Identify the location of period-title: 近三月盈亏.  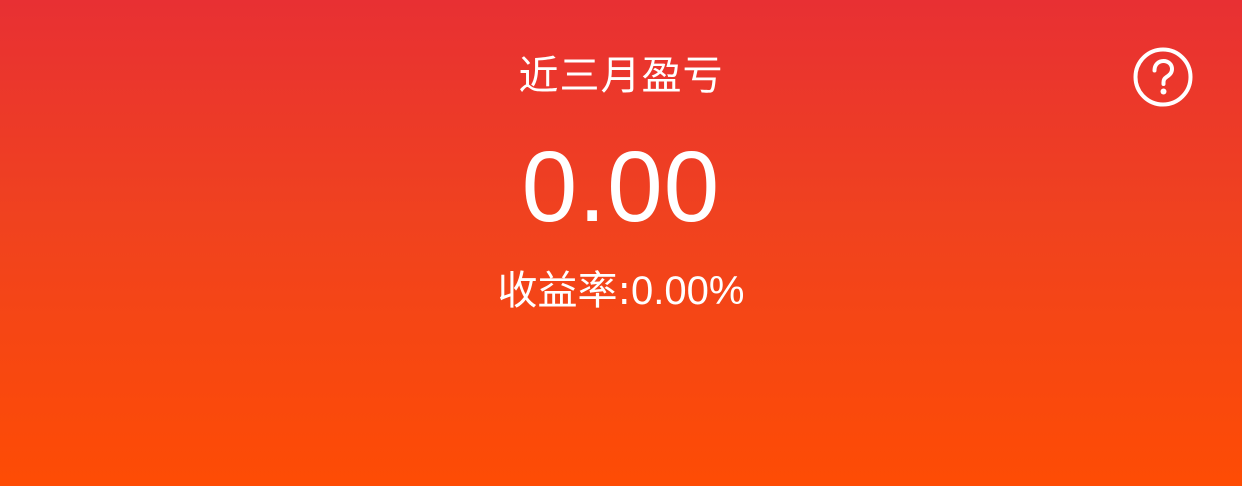
(621, 76).